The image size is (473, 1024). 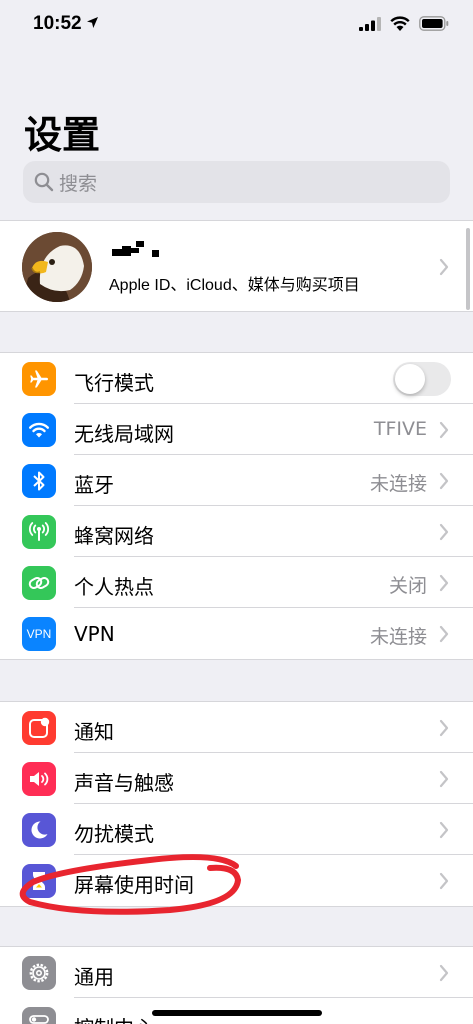 What do you see at coordinates (236, 633) in the screenshot?
I see `settings-row-vpn: VPN VPN 未连接` at bounding box center [236, 633].